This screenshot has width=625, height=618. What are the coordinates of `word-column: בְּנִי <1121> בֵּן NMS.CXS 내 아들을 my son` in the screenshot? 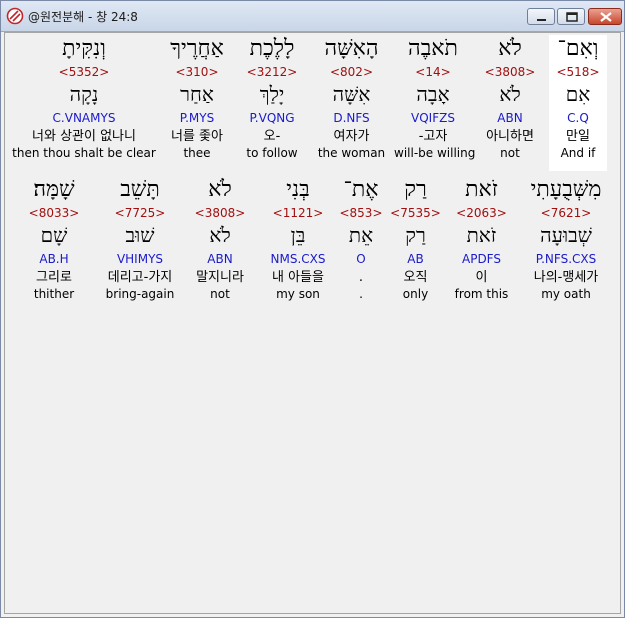 It's located at (298, 244).